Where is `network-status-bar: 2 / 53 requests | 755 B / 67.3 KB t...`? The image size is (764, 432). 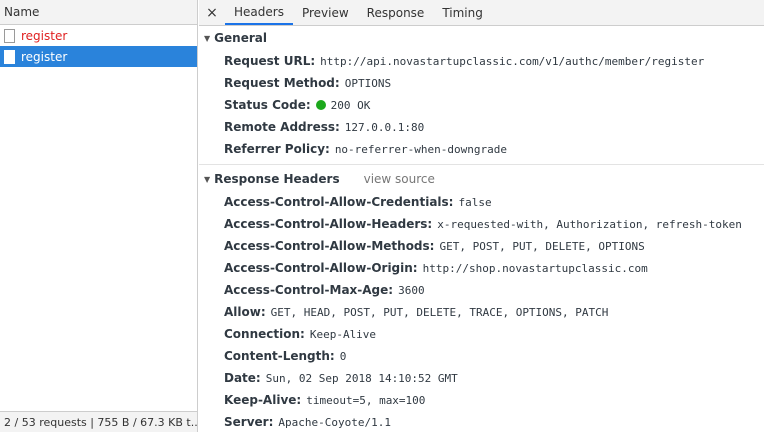
network-status-bar: 2 / 53 requests | 755 B / 67.3 KB t... is located at coordinates (98, 421).